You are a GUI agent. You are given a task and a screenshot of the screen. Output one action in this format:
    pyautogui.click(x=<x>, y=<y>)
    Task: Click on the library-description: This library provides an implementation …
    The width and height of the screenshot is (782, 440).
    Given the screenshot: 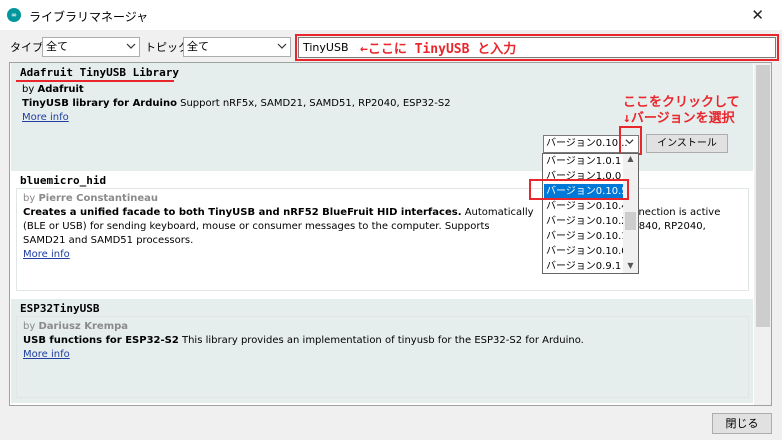 What is the action you would take?
    pyautogui.click(x=382, y=340)
    